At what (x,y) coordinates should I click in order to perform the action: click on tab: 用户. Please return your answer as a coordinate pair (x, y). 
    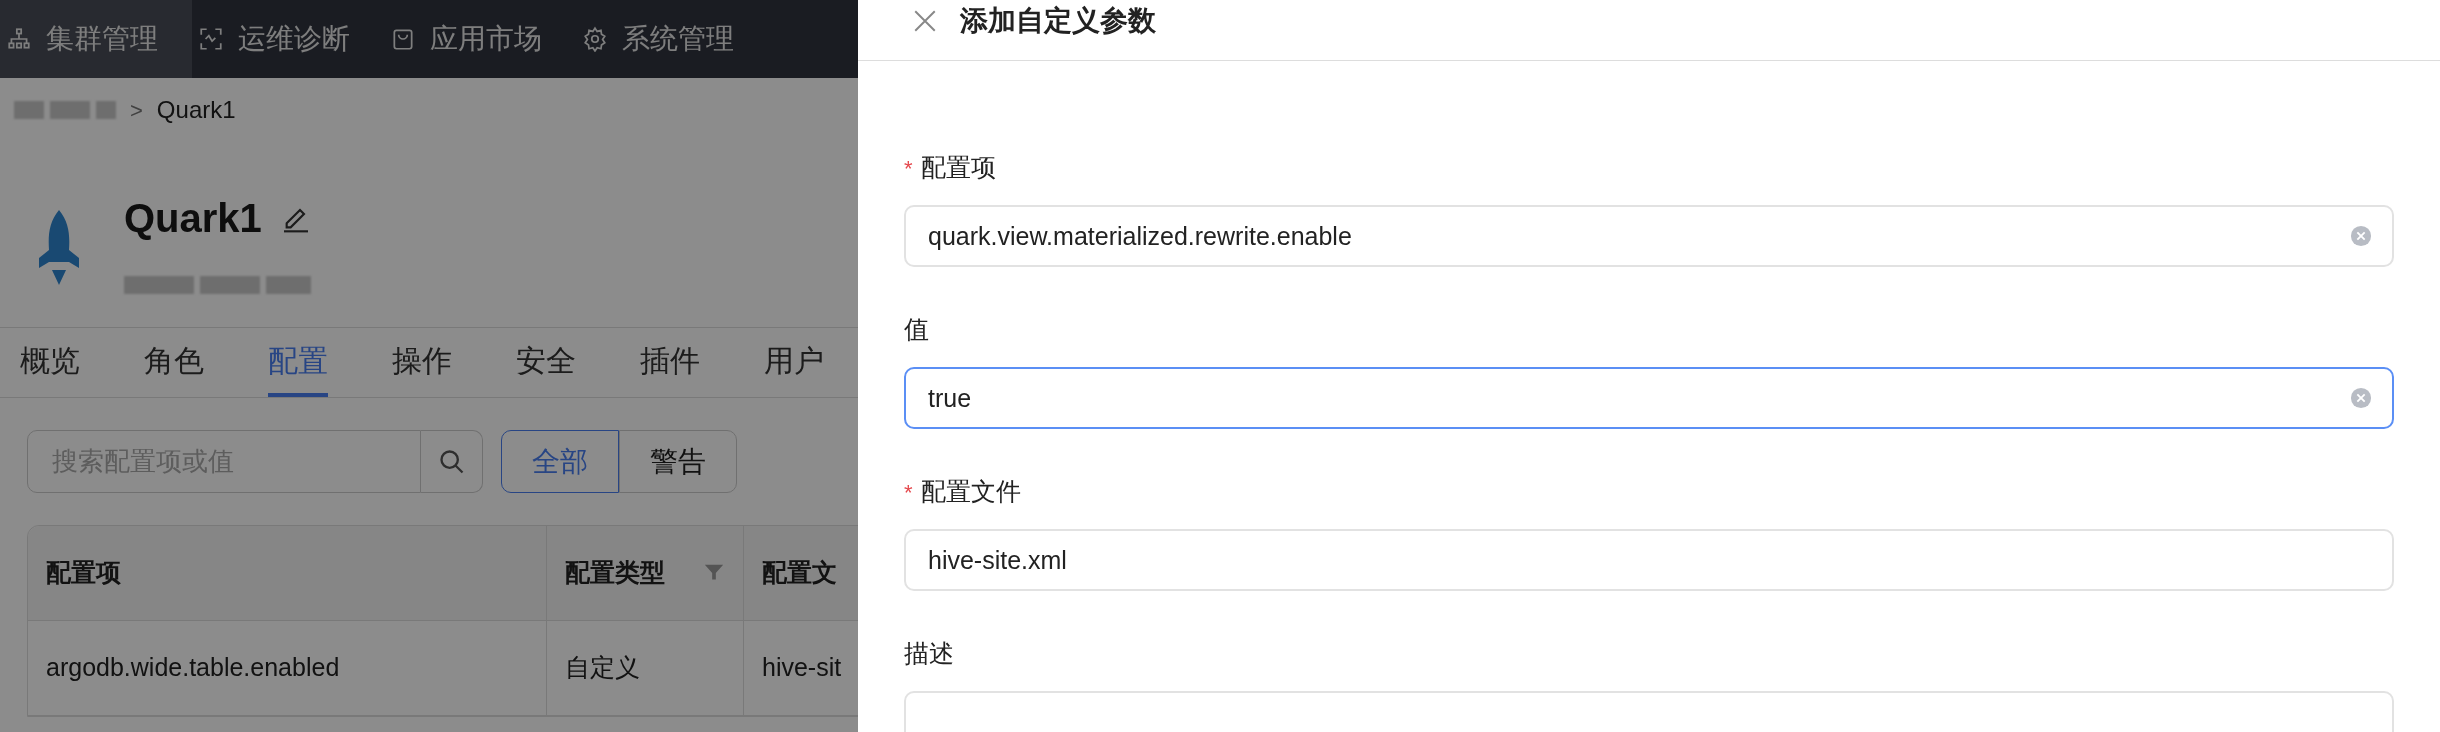
    Looking at the image, I should click on (794, 362).